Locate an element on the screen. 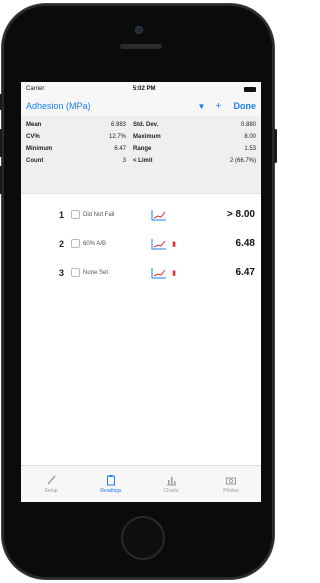 This screenshot has height=583, width=320. bar-chart-icon is located at coordinates (171, 481).